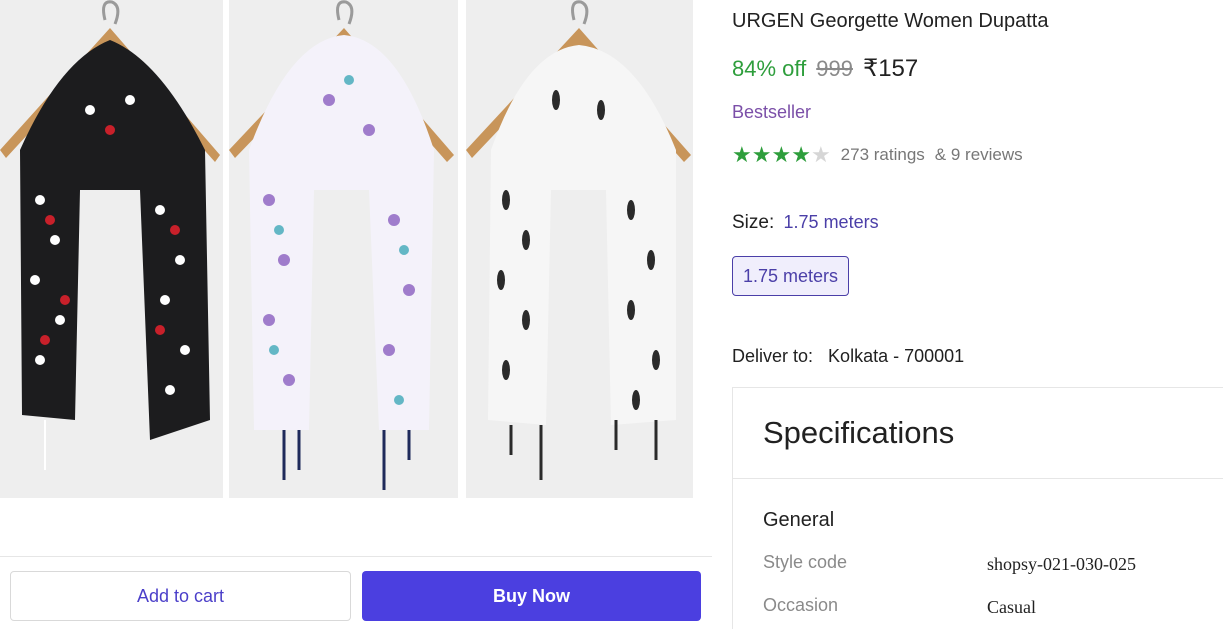  What do you see at coordinates (799, 520) in the screenshot?
I see `spec-group-general: General` at bounding box center [799, 520].